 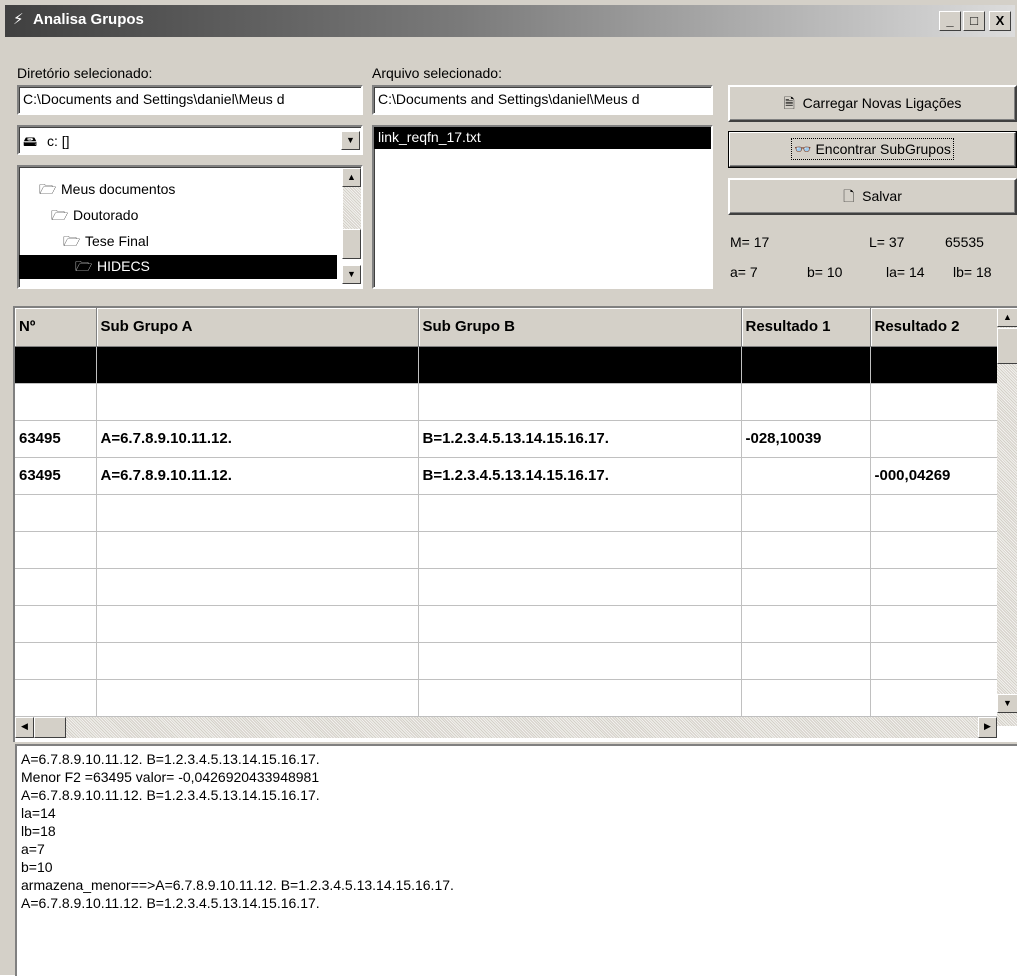 What do you see at coordinates (935, 476) in the screenshot?
I see `table-cell: -000,04269` at bounding box center [935, 476].